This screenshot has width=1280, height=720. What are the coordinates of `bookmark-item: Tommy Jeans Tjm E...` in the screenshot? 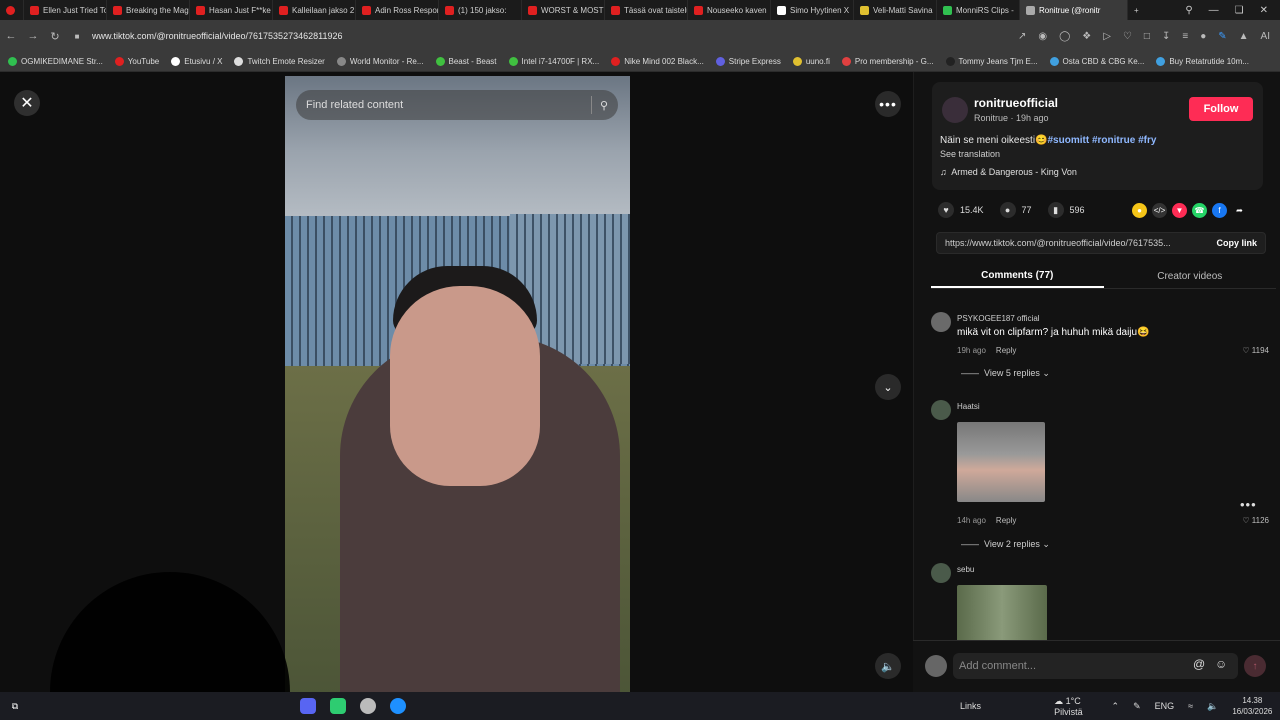 It's located at (991, 61).